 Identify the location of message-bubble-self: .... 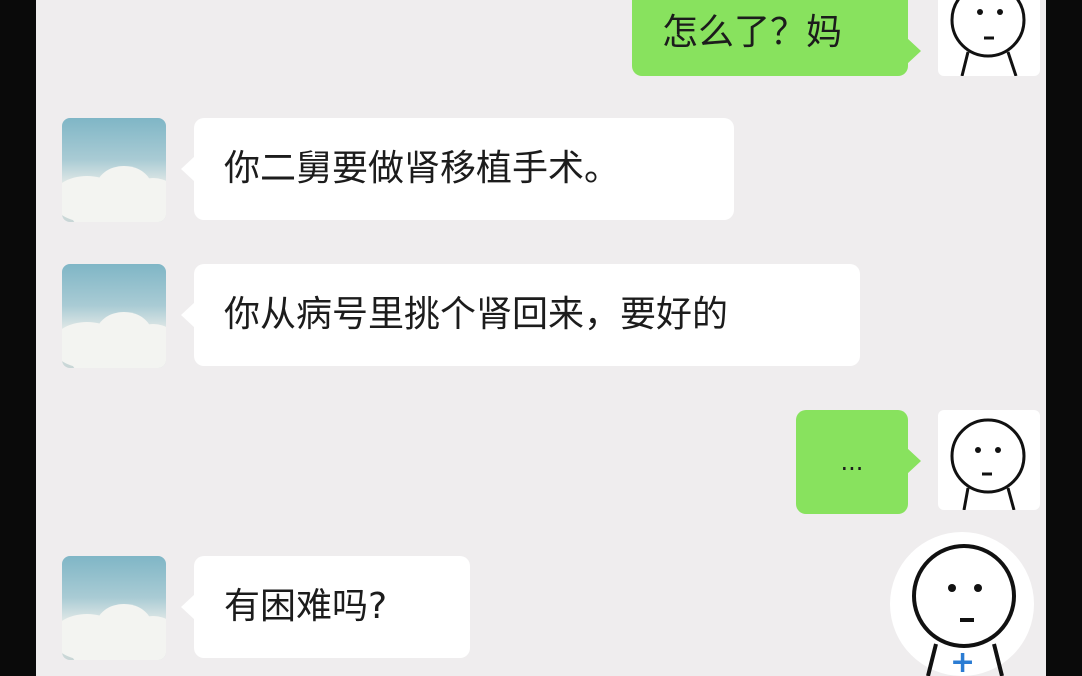
(858, 462).